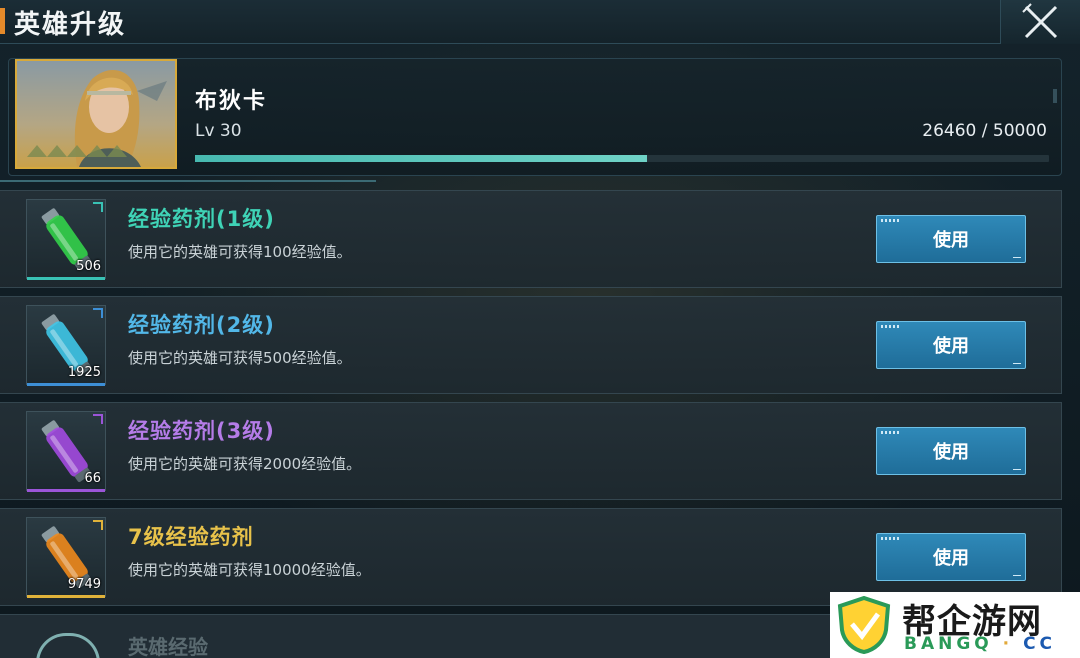 This screenshot has height=658, width=1080. What do you see at coordinates (240, 358) in the screenshot?
I see `item-description: 使用它的英雄可获得500经验值。` at bounding box center [240, 358].